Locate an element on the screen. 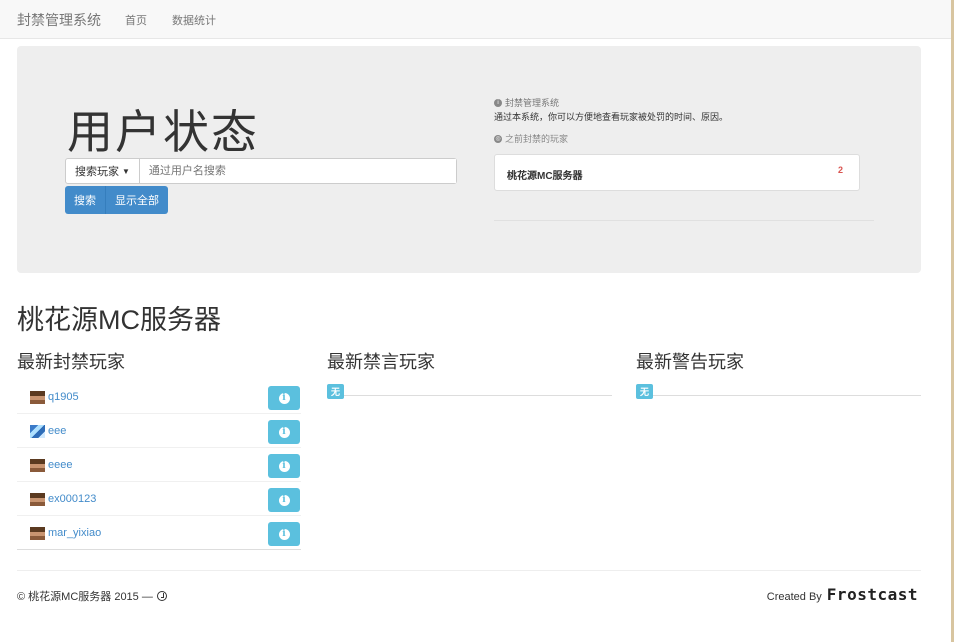 This screenshot has width=954, height=642. info-description: 通过本系统，你可以方便地查看玩家被处罚的时间、原因。 is located at coordinates (611, 117).